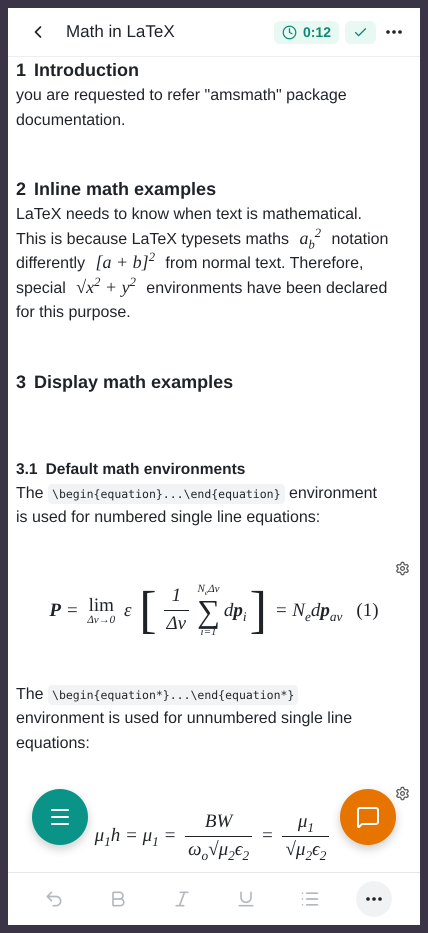 This screenshot has height=933, width=428. What do you see at coordinates (367, 611) in the screenshot?
I see `equation-number: (1)` at bounding box center [367, 611].